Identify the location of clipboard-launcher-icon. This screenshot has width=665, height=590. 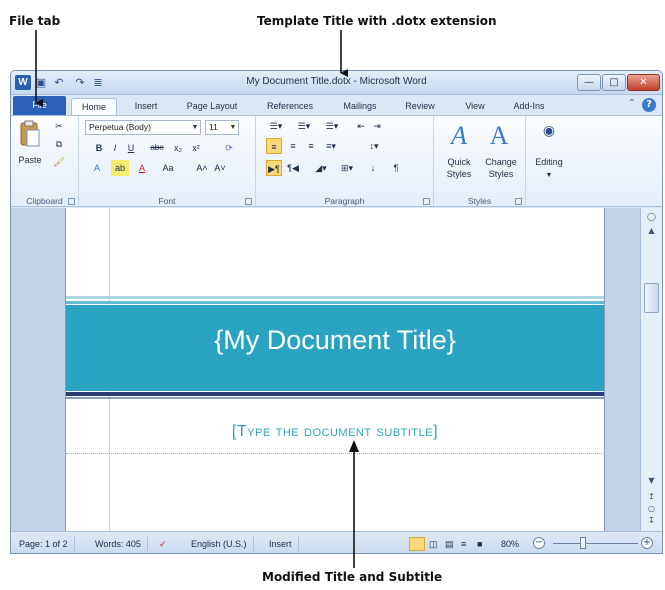
(71, 201).